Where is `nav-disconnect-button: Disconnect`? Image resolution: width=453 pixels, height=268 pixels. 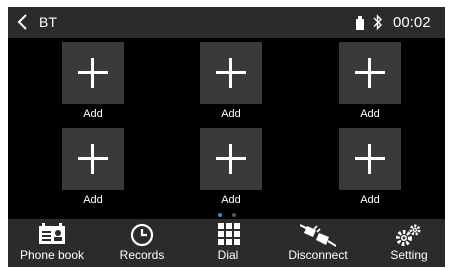 nav-disconnect-button: Disconnect is located at coordinates (318, 243).